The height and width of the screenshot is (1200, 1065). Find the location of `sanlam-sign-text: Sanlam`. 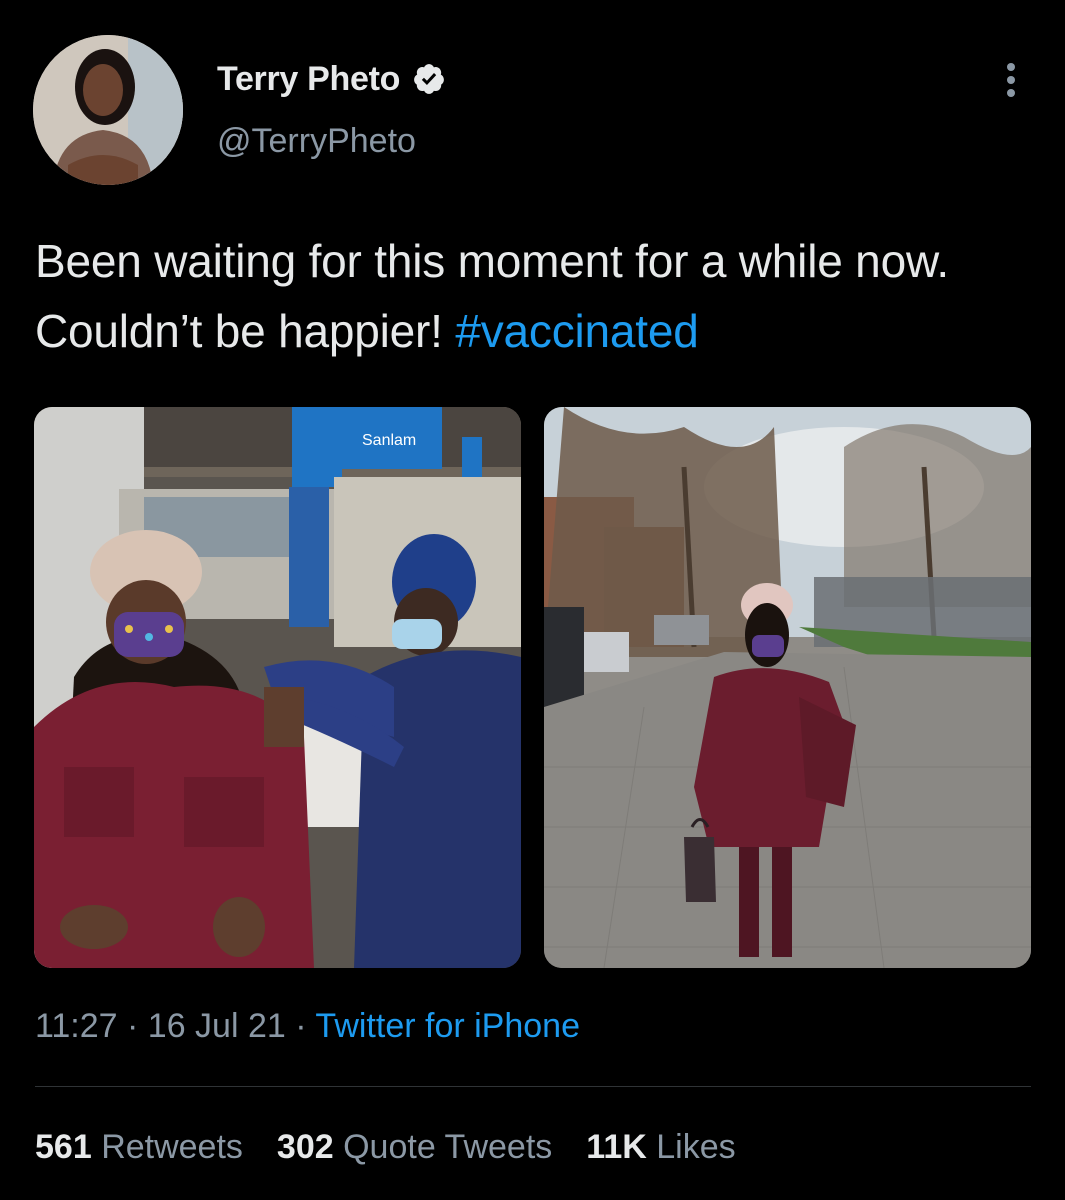

sanlam-sign-text: Sanlam is located at coordinates (389, 440).